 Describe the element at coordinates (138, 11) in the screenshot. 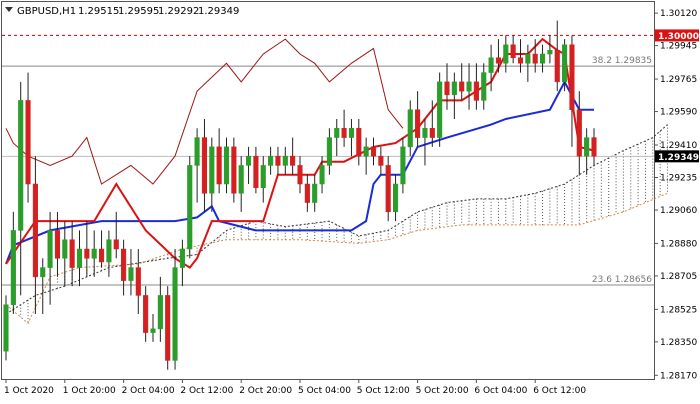

I see `ohlc-high: 1.29595` at that location.